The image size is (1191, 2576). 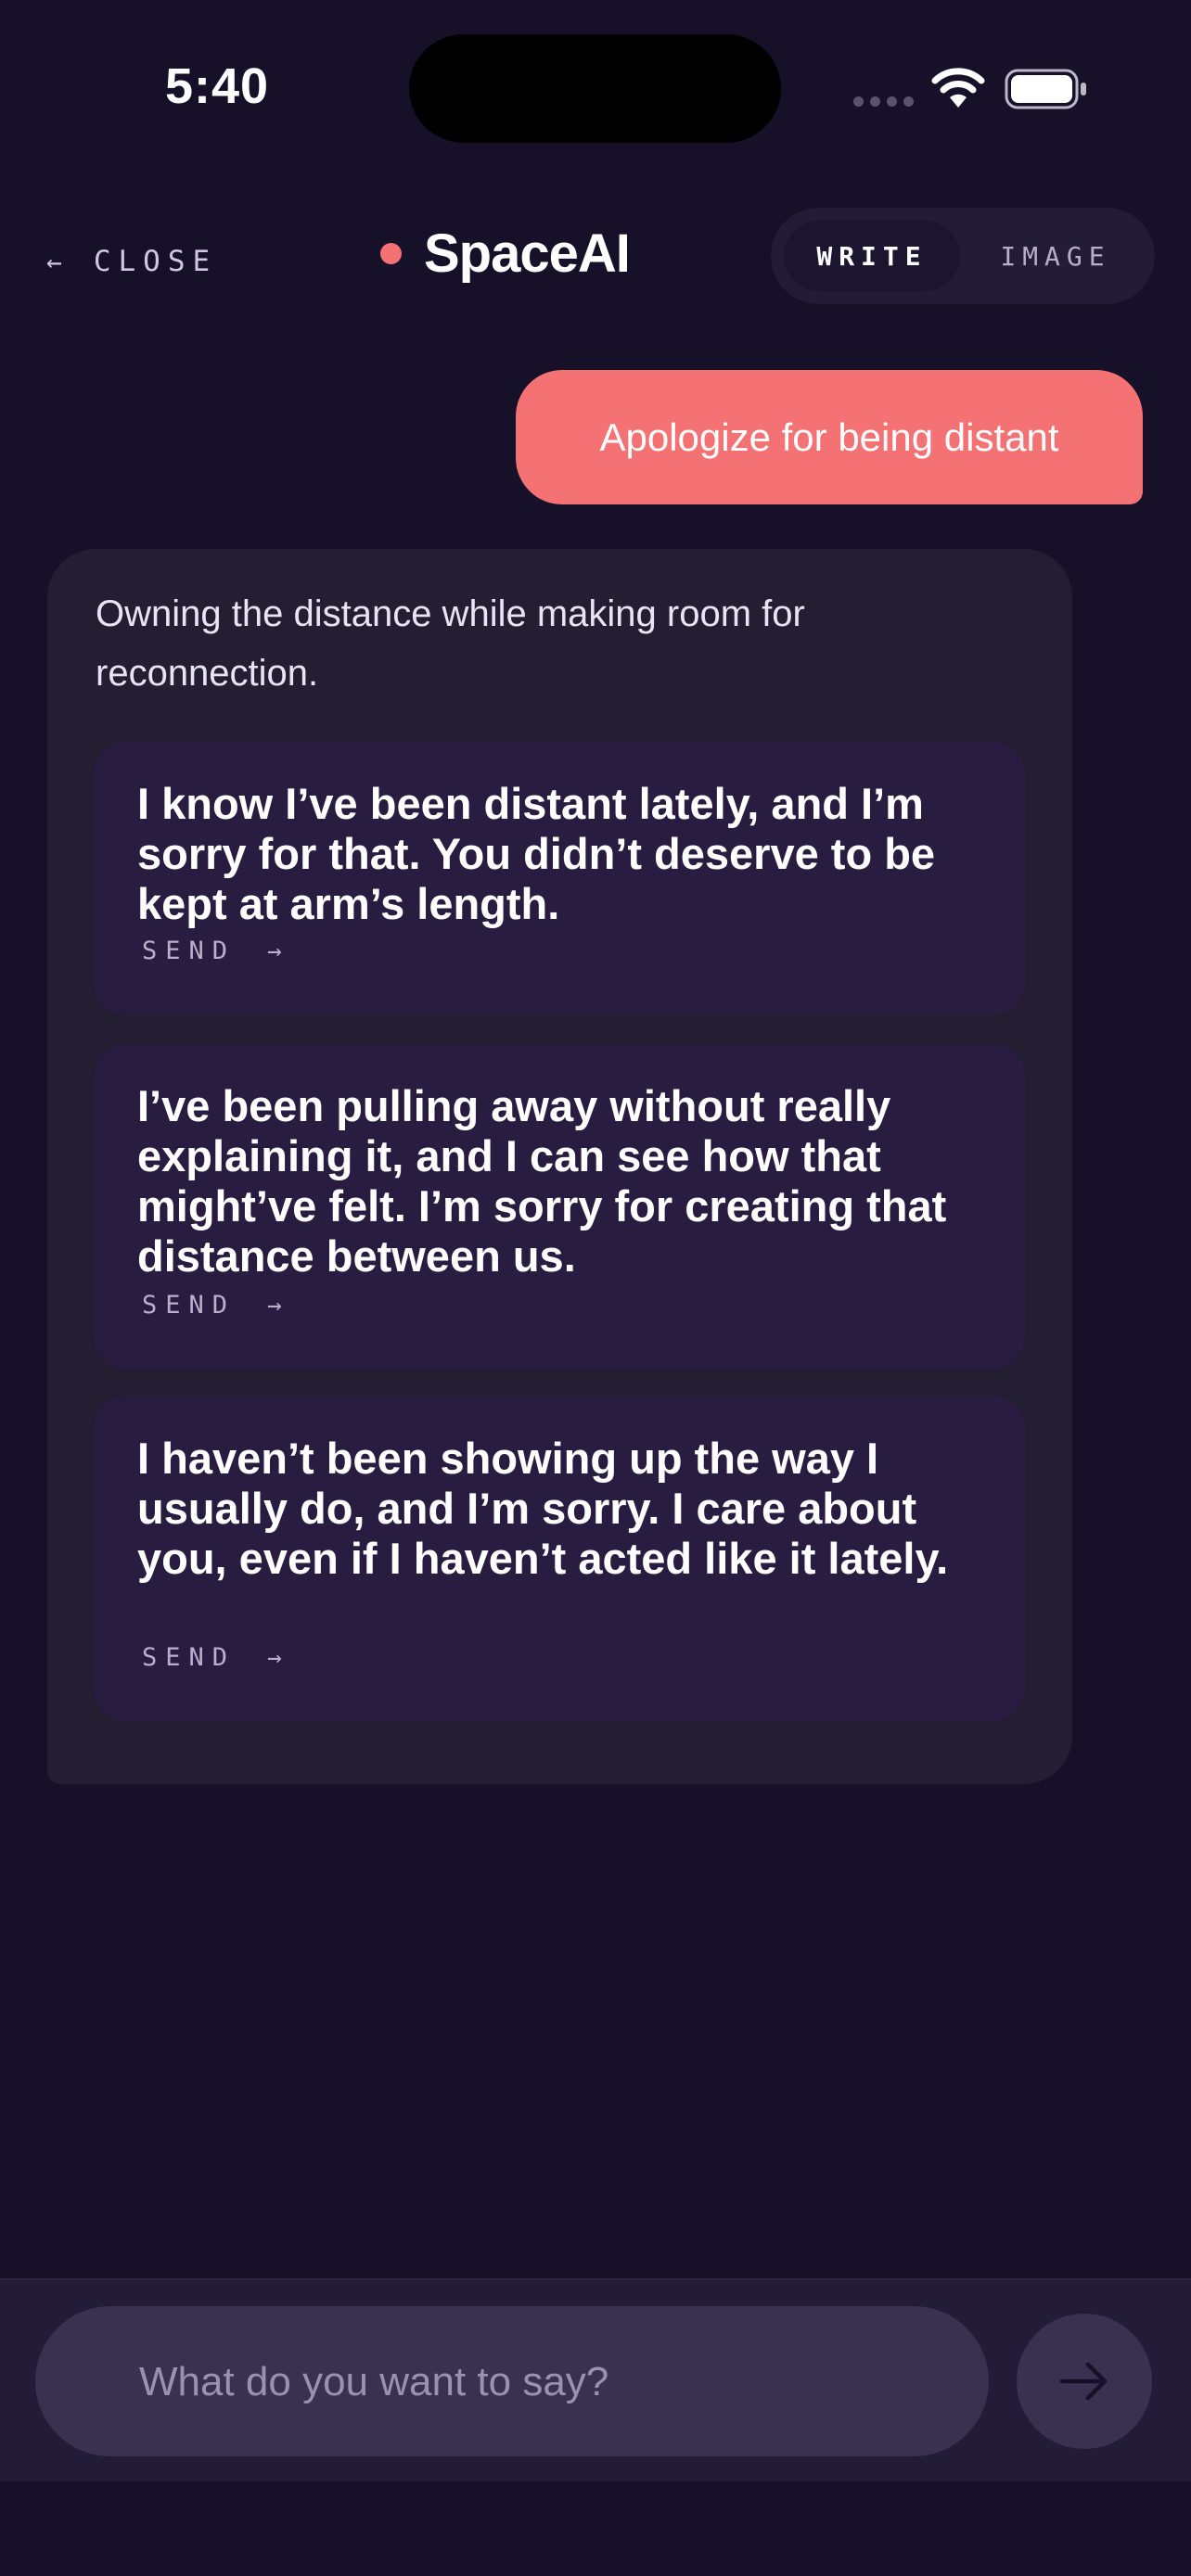 I want to click on brand: SpaceAI, so click(x=505, y=254).